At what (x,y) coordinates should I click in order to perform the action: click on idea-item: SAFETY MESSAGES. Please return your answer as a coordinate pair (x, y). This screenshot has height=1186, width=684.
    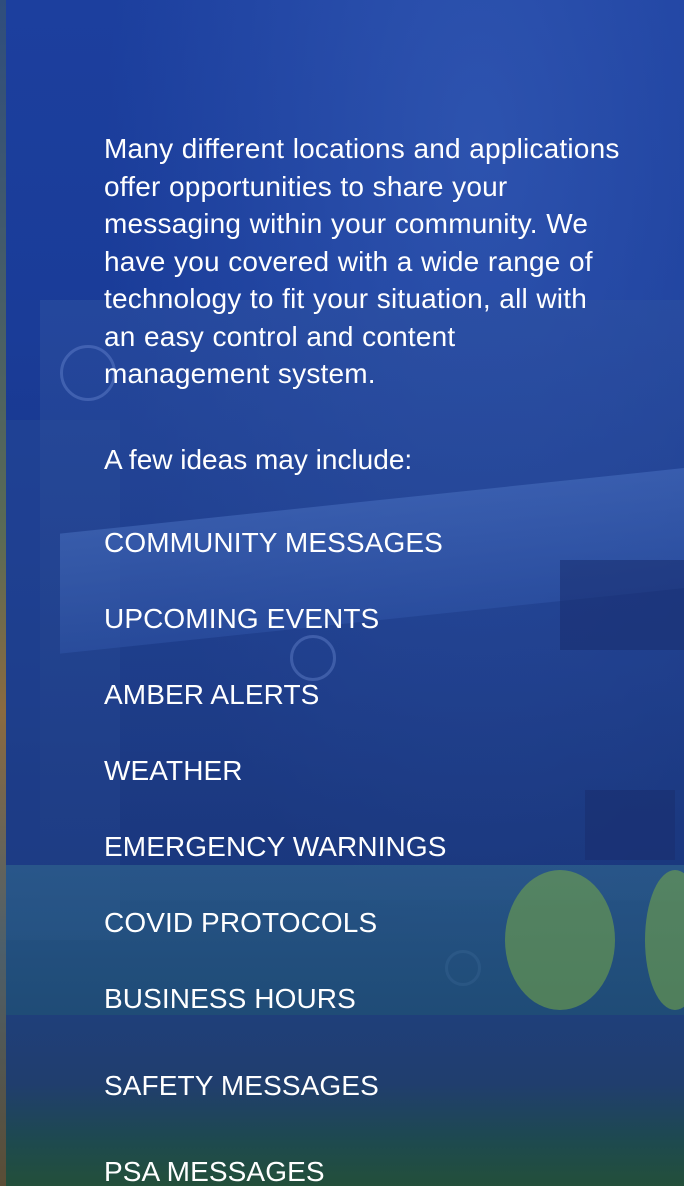
    Looking at the image, I should click on (241, 1085).